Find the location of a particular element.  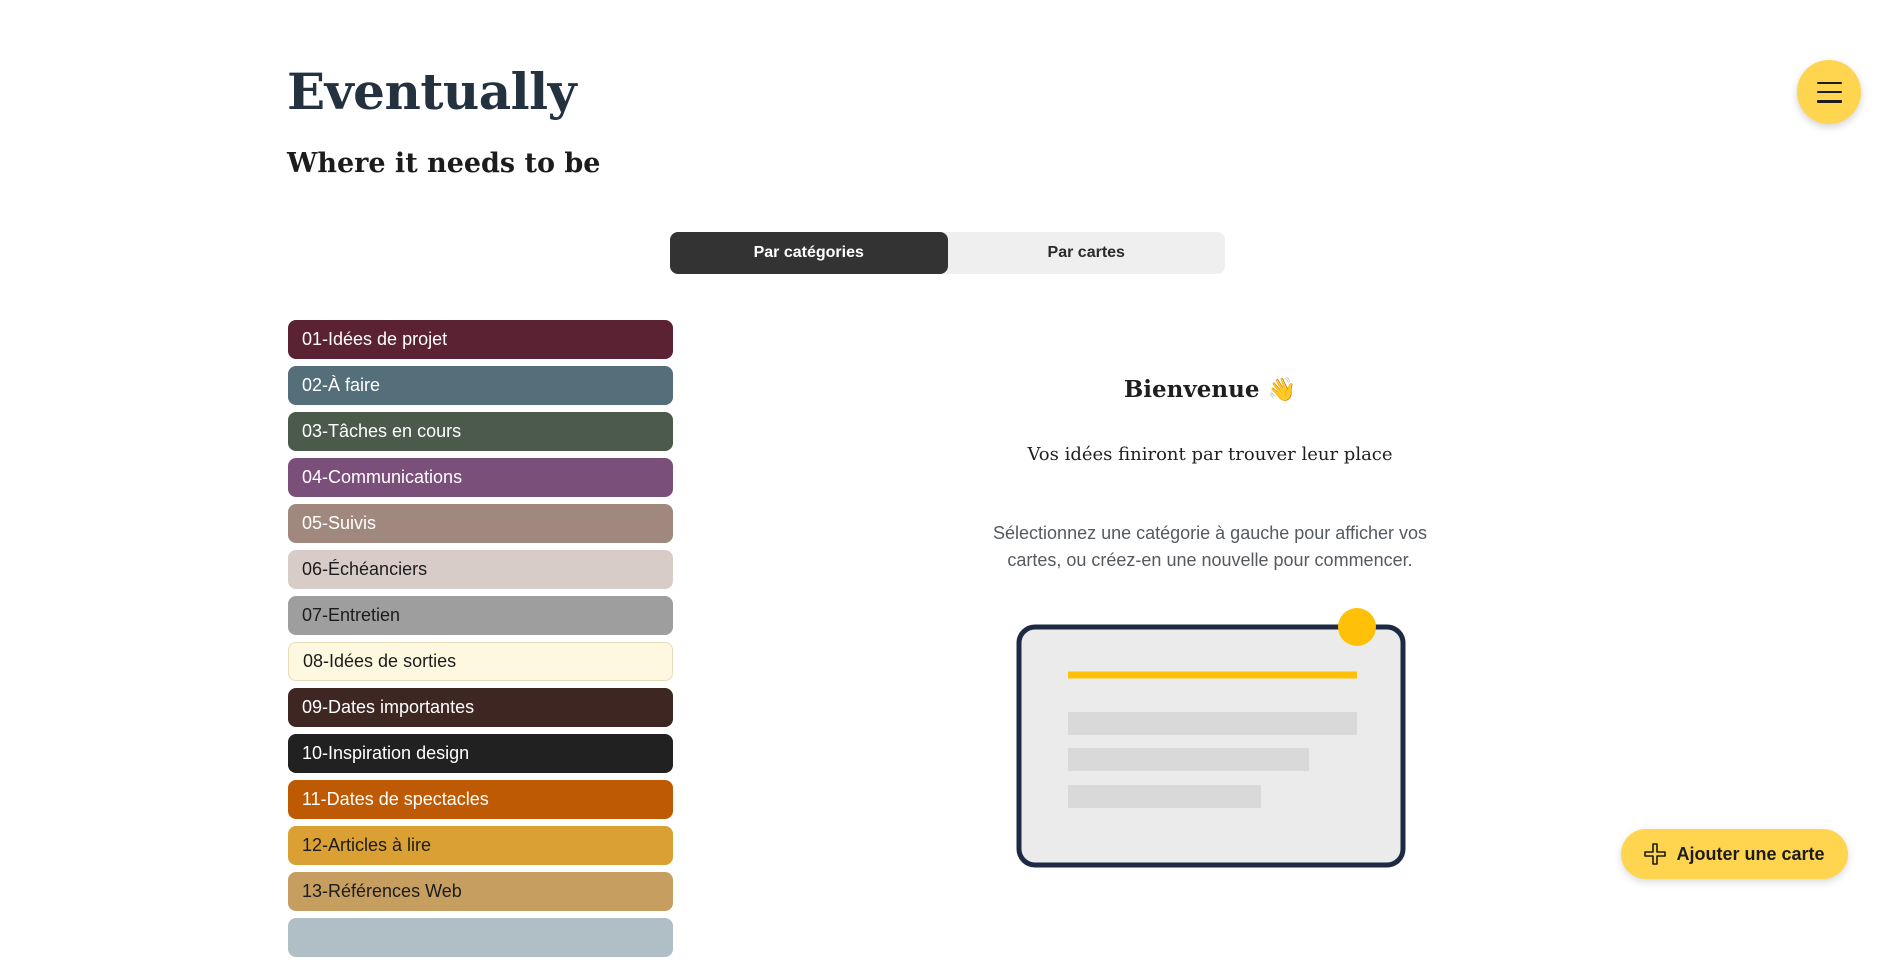

category-item: 04-Communications is located at coordinates (480, 477).